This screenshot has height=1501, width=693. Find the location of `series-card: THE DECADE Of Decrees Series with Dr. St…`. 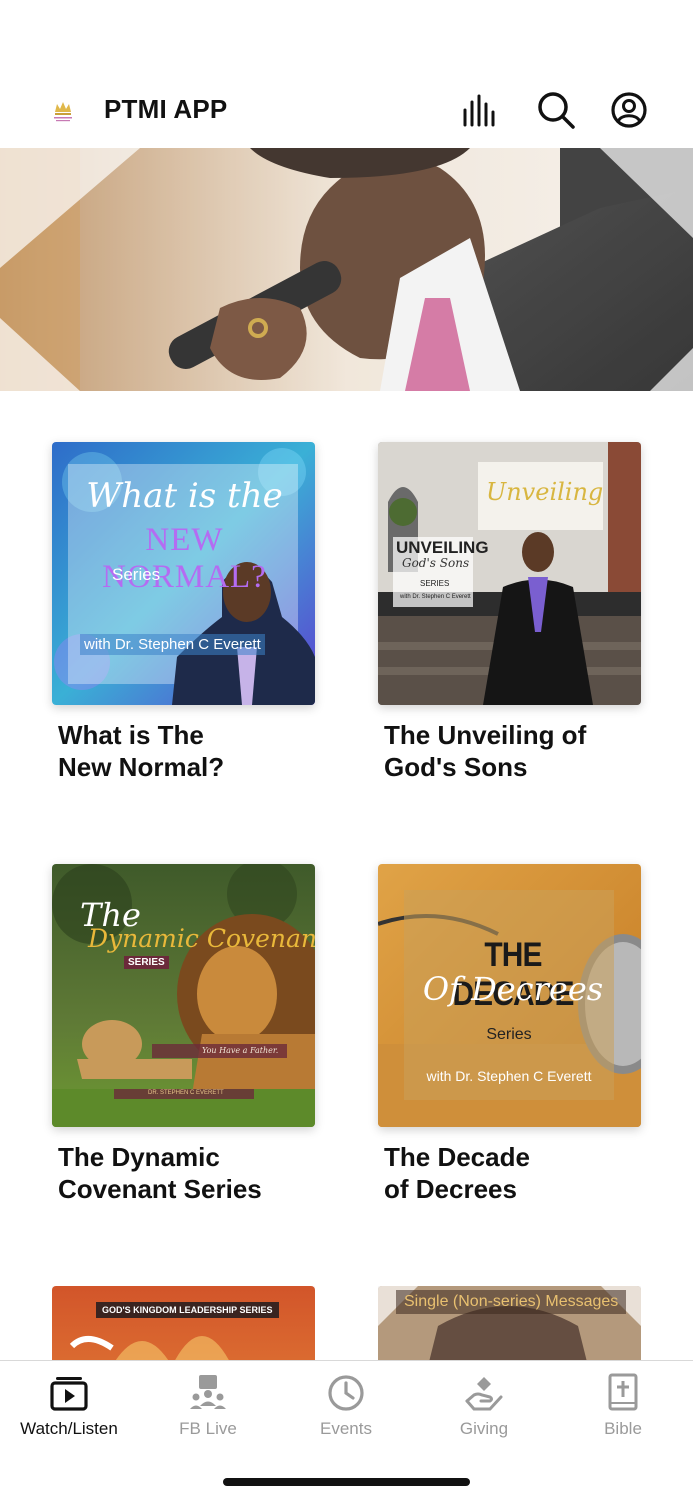

series-card: THE DECADE Of Decrees Series with Dr. St… is located at coordinates (509, 1034).